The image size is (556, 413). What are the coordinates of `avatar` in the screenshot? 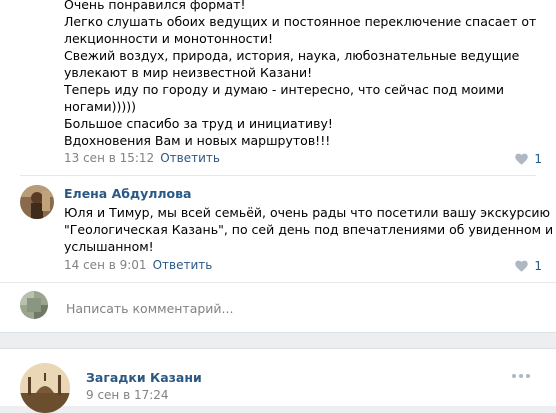 It's located at (37, 202).